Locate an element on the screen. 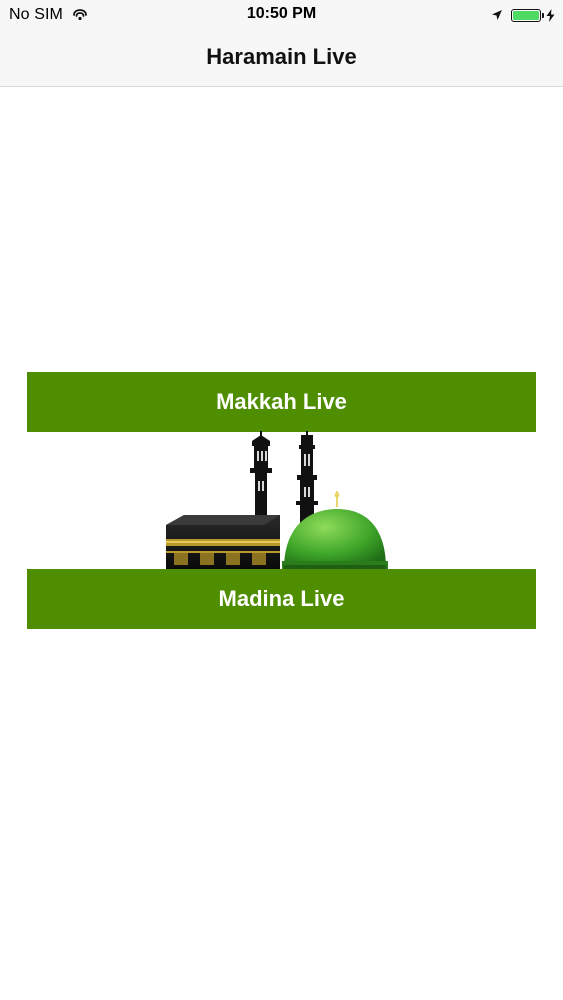 This screenshot has width=563, height=1000. status-bar: No SIM 10:50 PM is located at coordinates (281, 15).